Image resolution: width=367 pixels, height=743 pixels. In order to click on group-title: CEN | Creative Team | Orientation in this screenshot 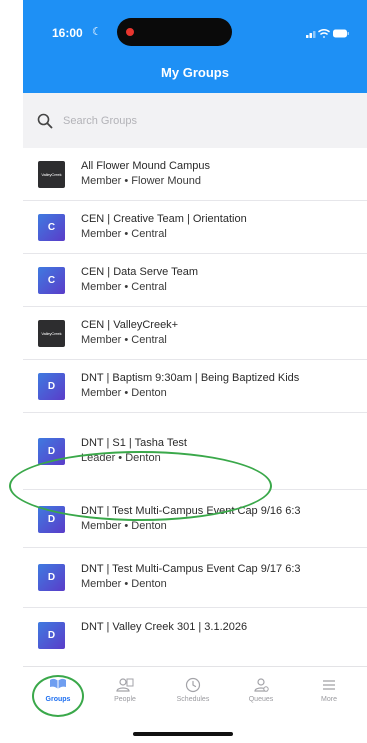, I will do `click(164, 219)`.